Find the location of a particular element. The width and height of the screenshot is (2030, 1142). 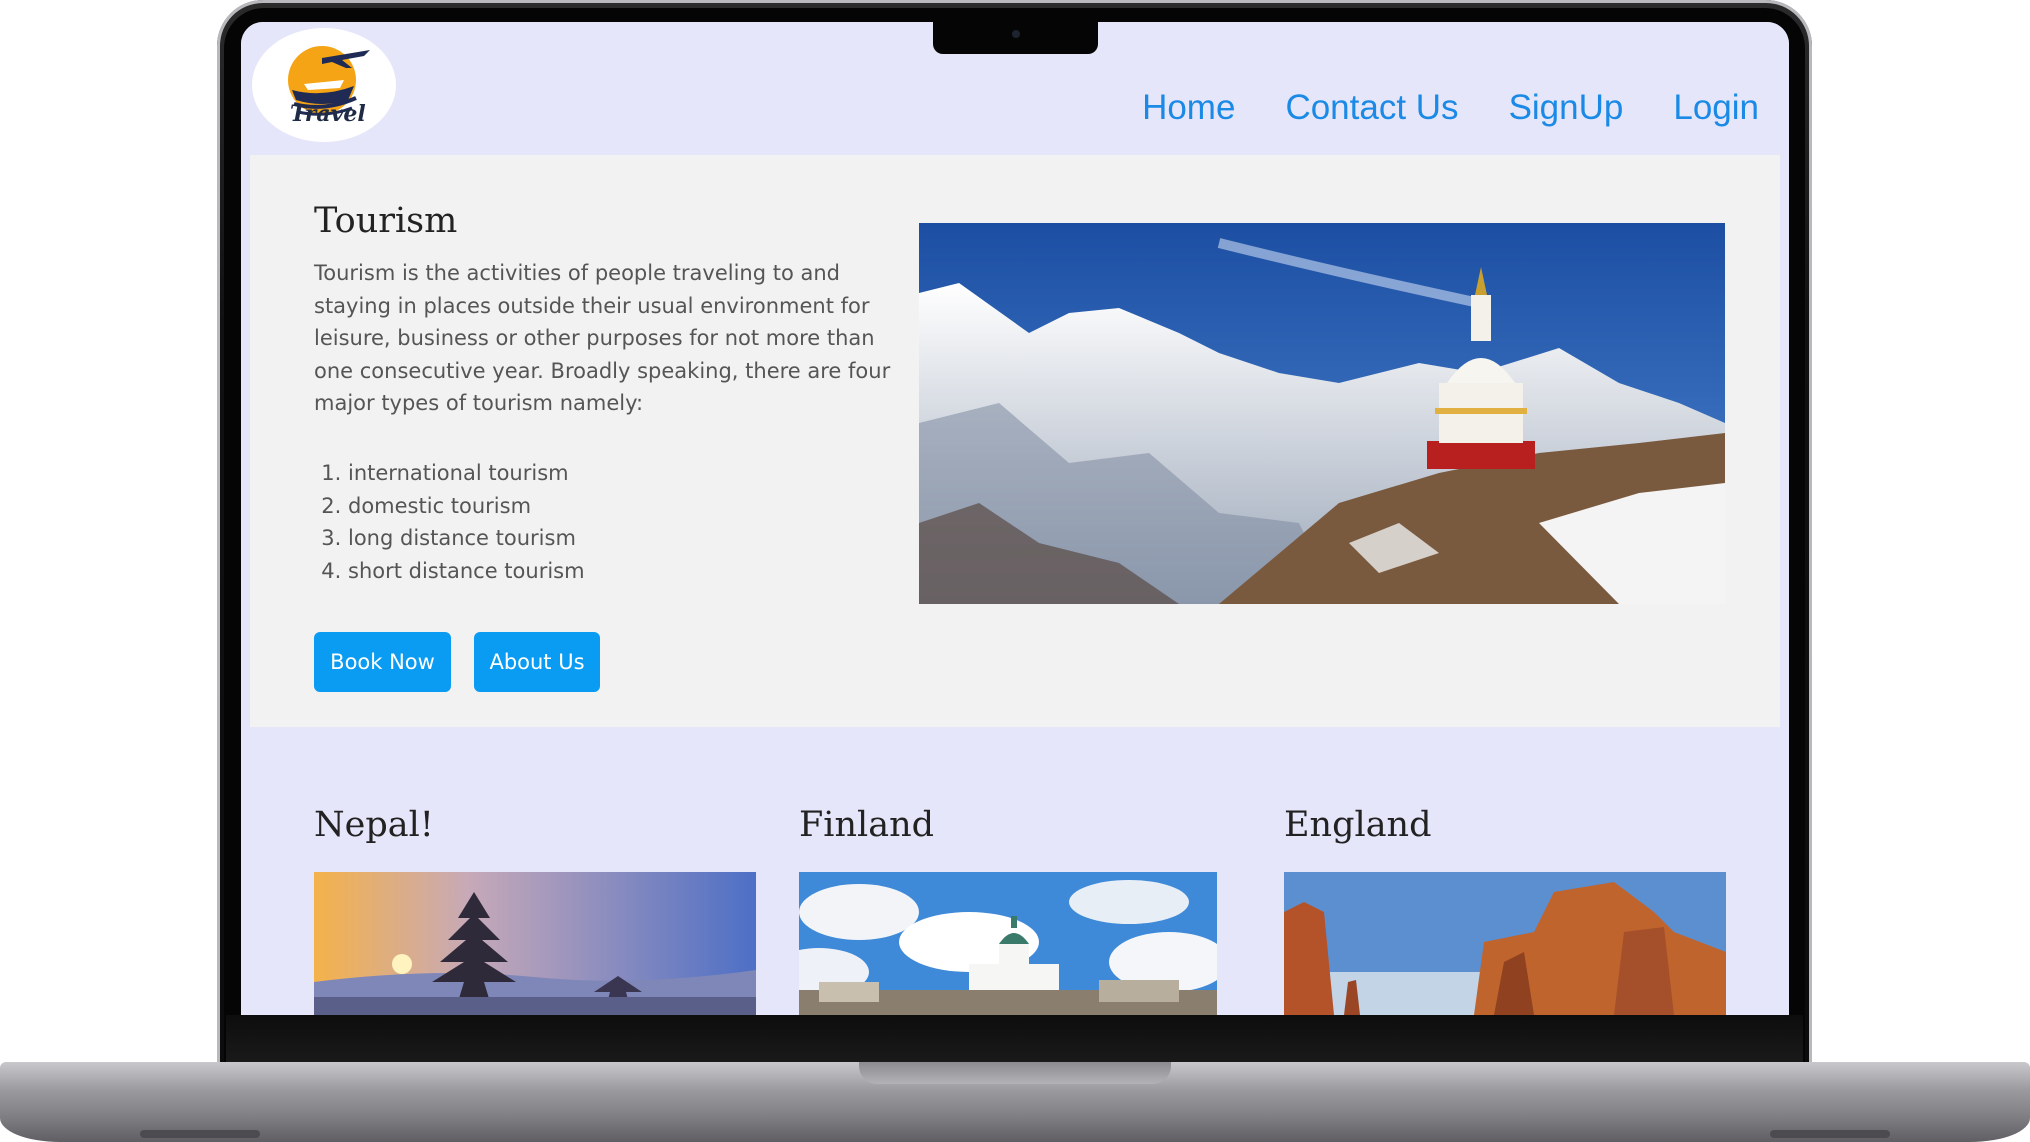

england-rock-image is located at coordinates (1505, 943).